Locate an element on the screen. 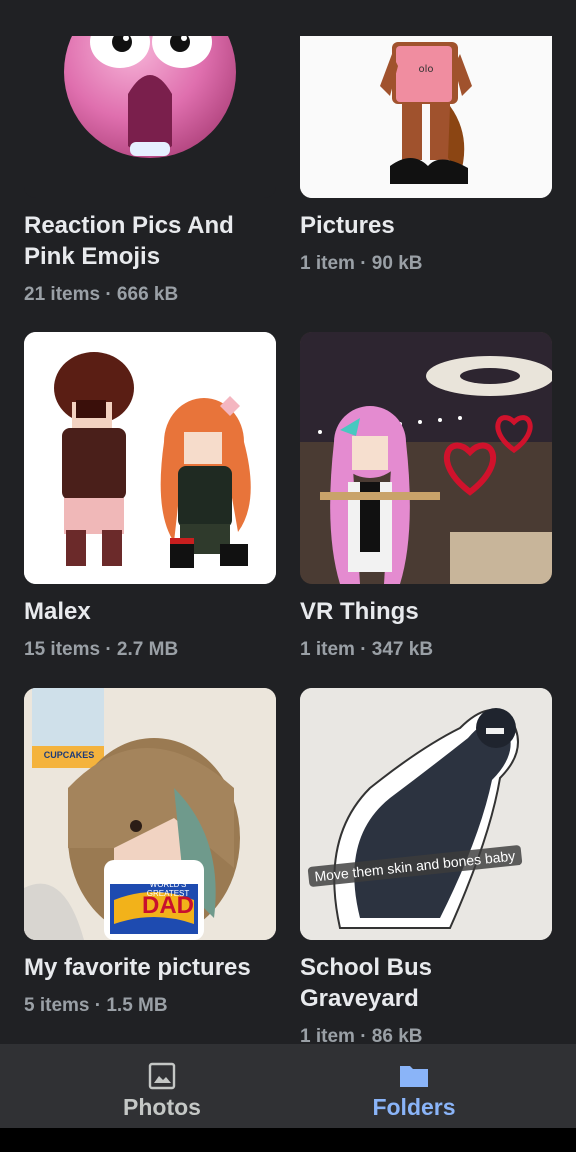 The width and height of the screenshot is (576, 1152). folder-title: Reaction Pics And Pink Emojis is located at coordinates (129, 241).